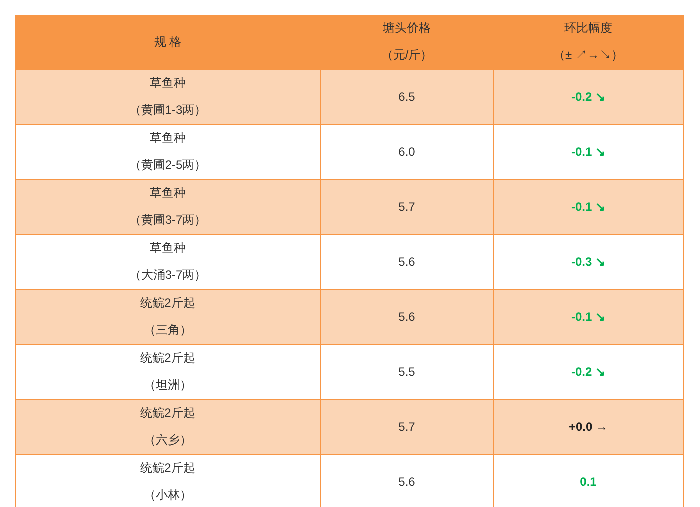 The width and height of the screenshot is (700, 507). What do you see at coordinates (407, 28) in the screenshot?
I see `column-header: 塘头价格` at bounding box center [407, 28].